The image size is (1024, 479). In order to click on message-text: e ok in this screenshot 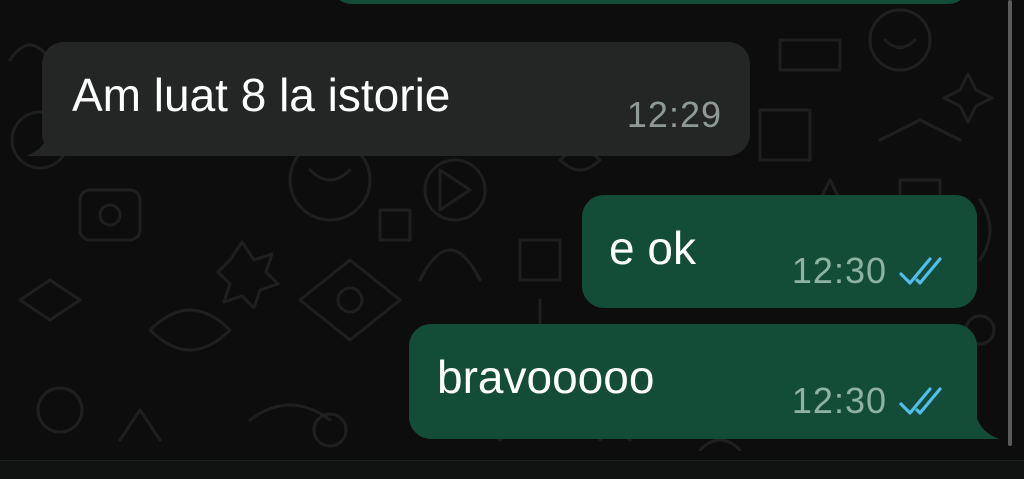, I will do `click(652, 248)`.